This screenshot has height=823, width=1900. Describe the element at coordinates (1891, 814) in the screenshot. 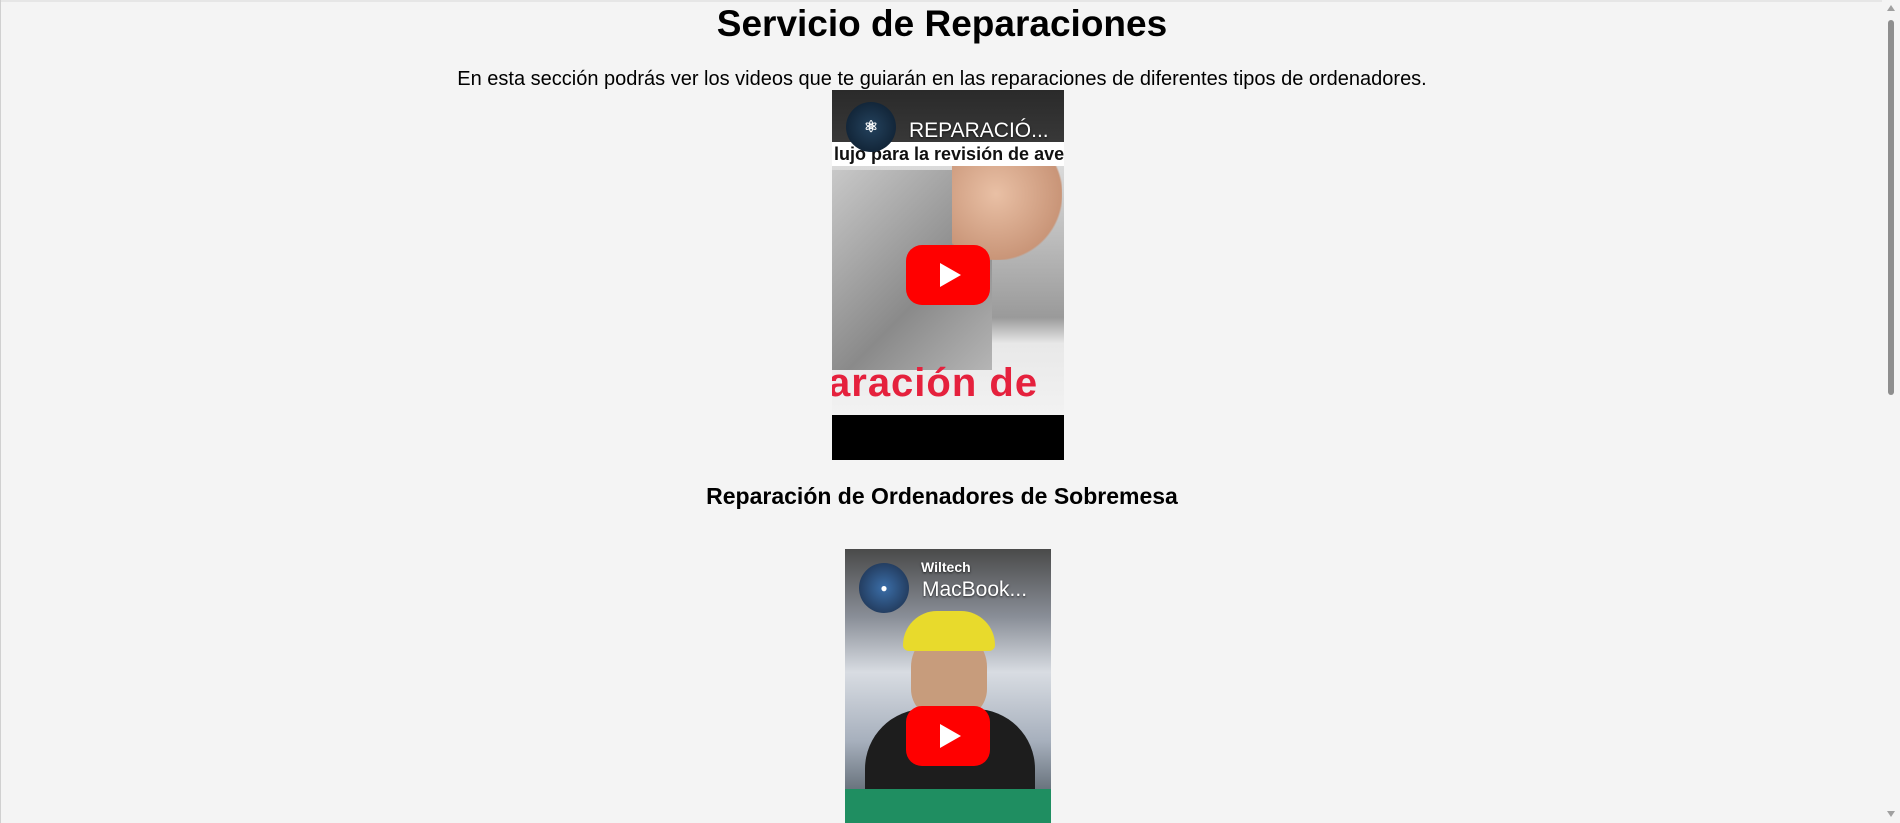

I see `scroll-down-icon` at that location.